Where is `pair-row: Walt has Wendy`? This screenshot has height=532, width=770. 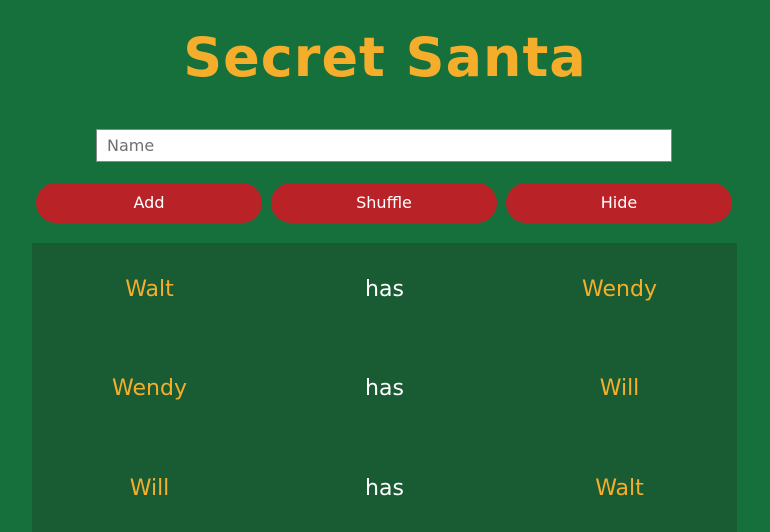 pair-row: Walt has Wendy is located at coordinates (384, 290).